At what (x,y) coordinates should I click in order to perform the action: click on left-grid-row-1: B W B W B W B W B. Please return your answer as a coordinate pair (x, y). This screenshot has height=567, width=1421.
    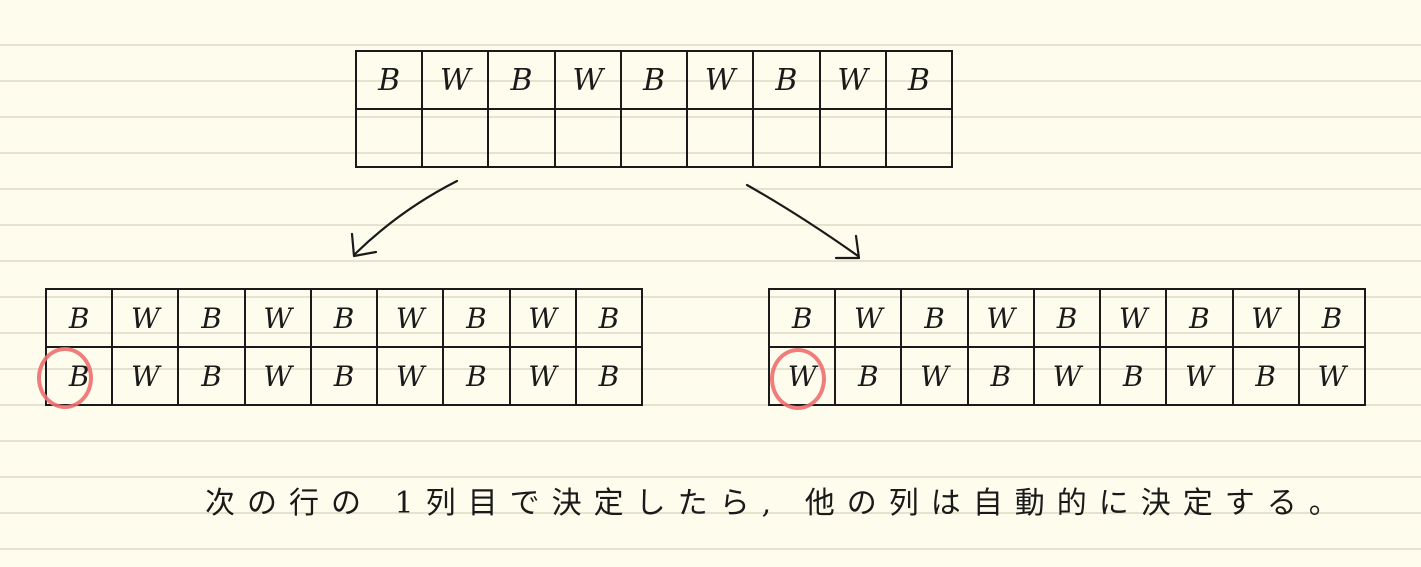
    Looking at the image, I should click on (344, 318).